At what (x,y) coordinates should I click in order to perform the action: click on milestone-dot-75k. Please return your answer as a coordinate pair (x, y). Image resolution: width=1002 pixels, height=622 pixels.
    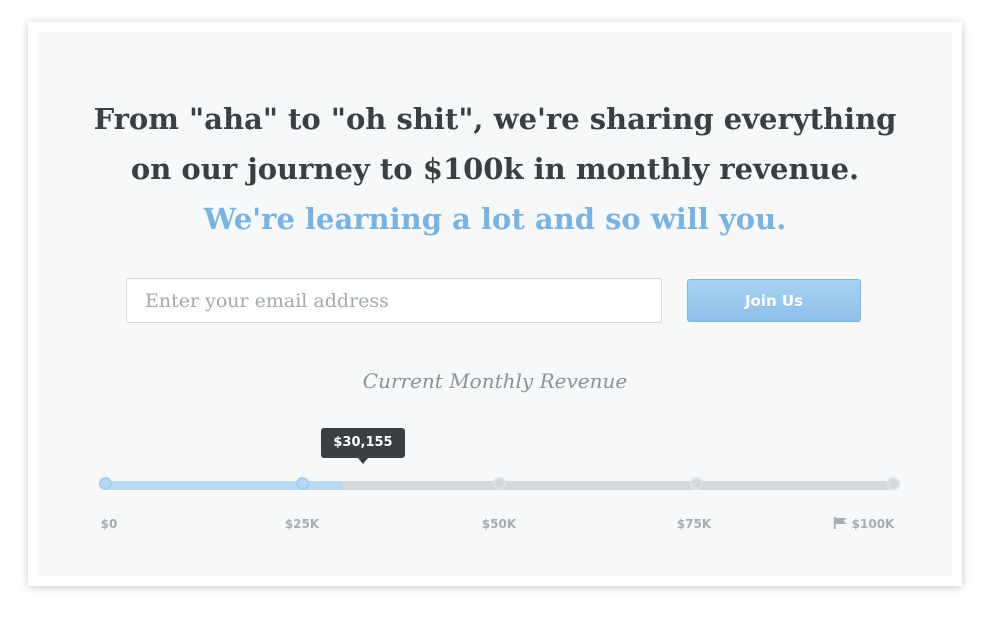
    Looking at the image, I should click on (696, 483).